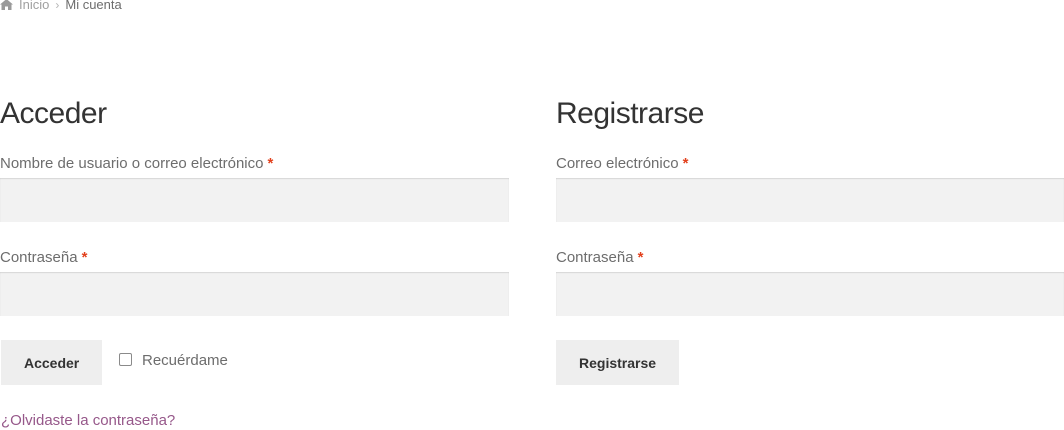 The width and height of the screenshot is (1064, 430). What do you see at coordinates (617, 163) in the screenshot?
I see `email-label-text: Correo electrónico` at bounding box center [617, 163].